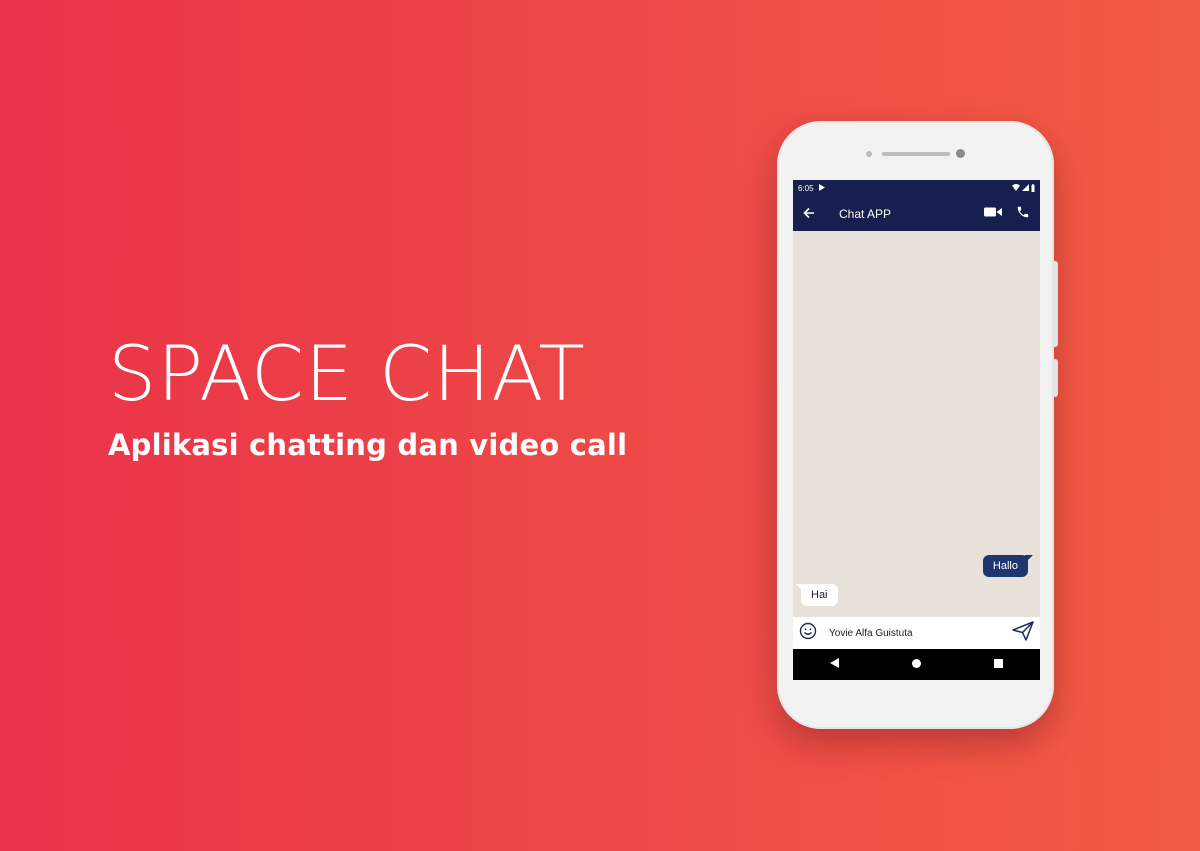  Describe the element at coordinates (1033, 188) in the screenshot. I see `battery-icon` at that location.